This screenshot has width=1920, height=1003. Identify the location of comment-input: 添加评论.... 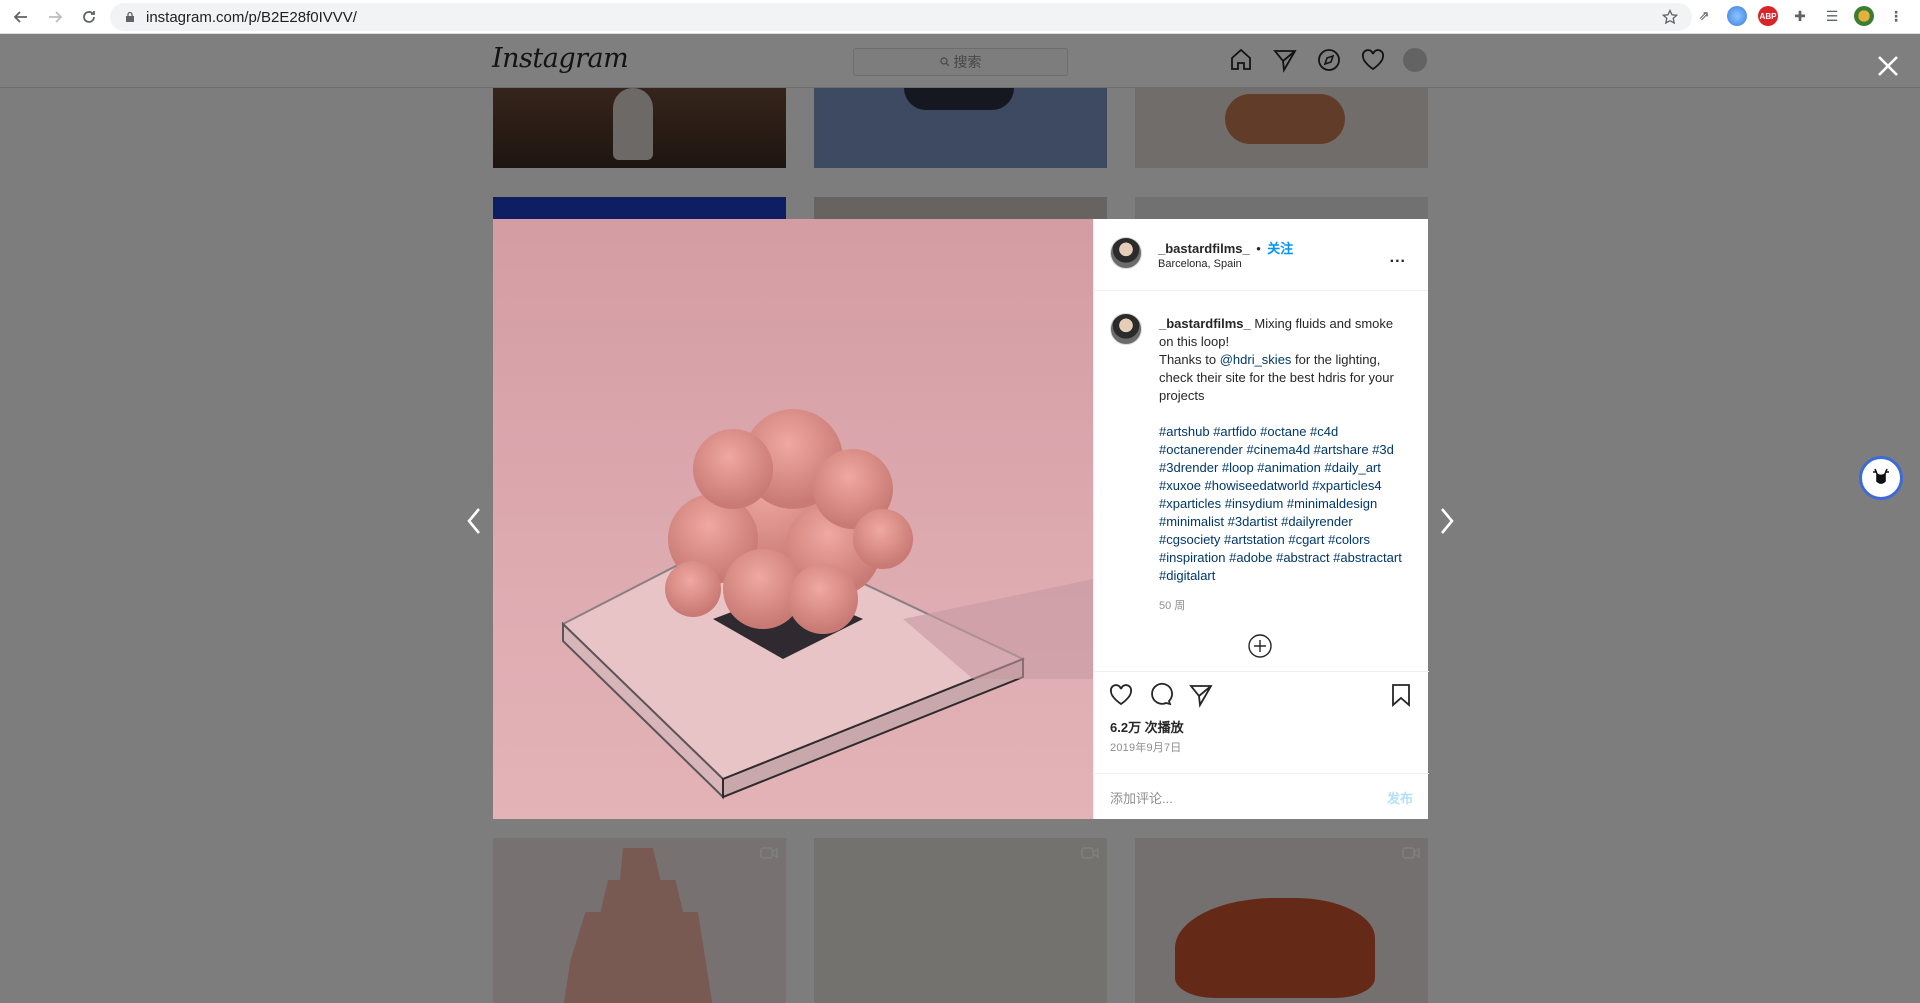
(1248, 797).